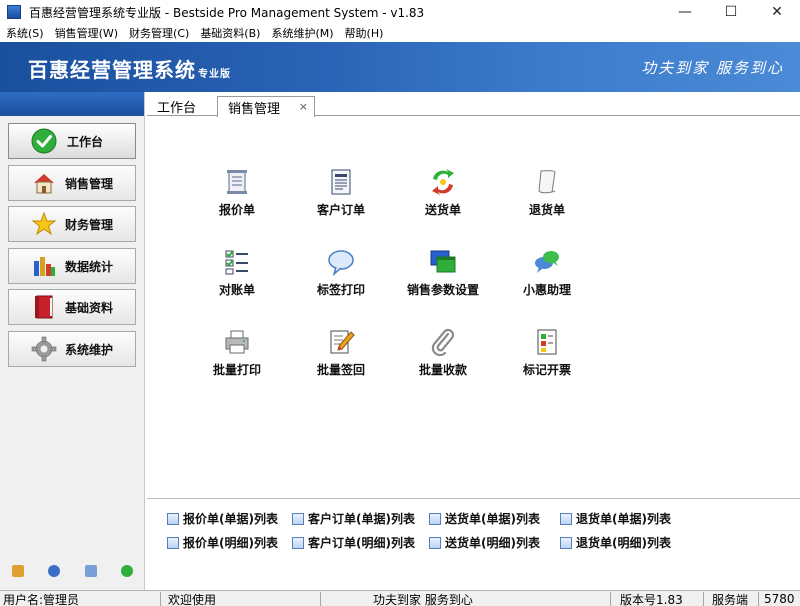 The height and width of the screenshot is (606, 800). Describe the element at coordinates (89, 224) in the screenshot. I see `sidebar-item-label: 财务管理` at that location.